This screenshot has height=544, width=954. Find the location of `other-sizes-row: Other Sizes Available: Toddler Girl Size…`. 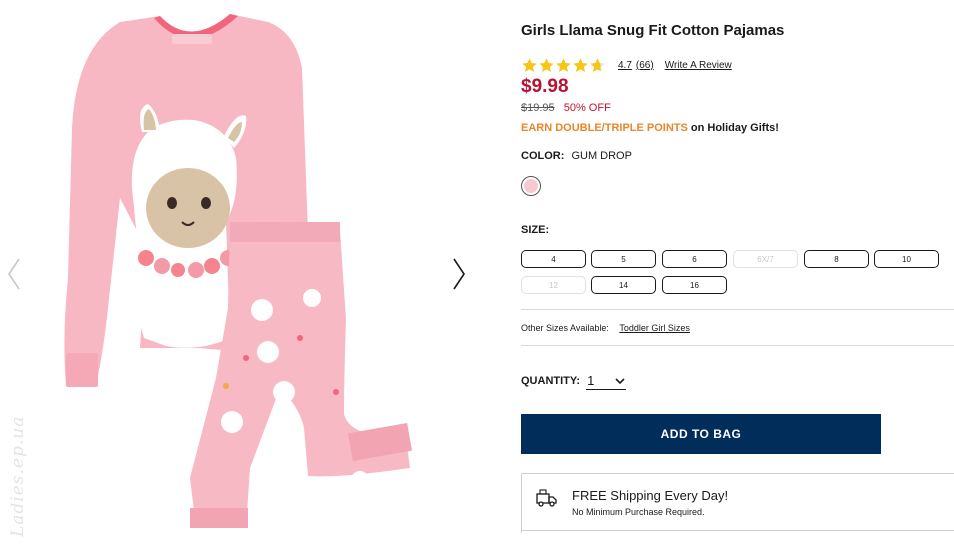

other-sizes-row: Other Sizes Available: Toddler Girl Size… is located at coordinates (605, 328).